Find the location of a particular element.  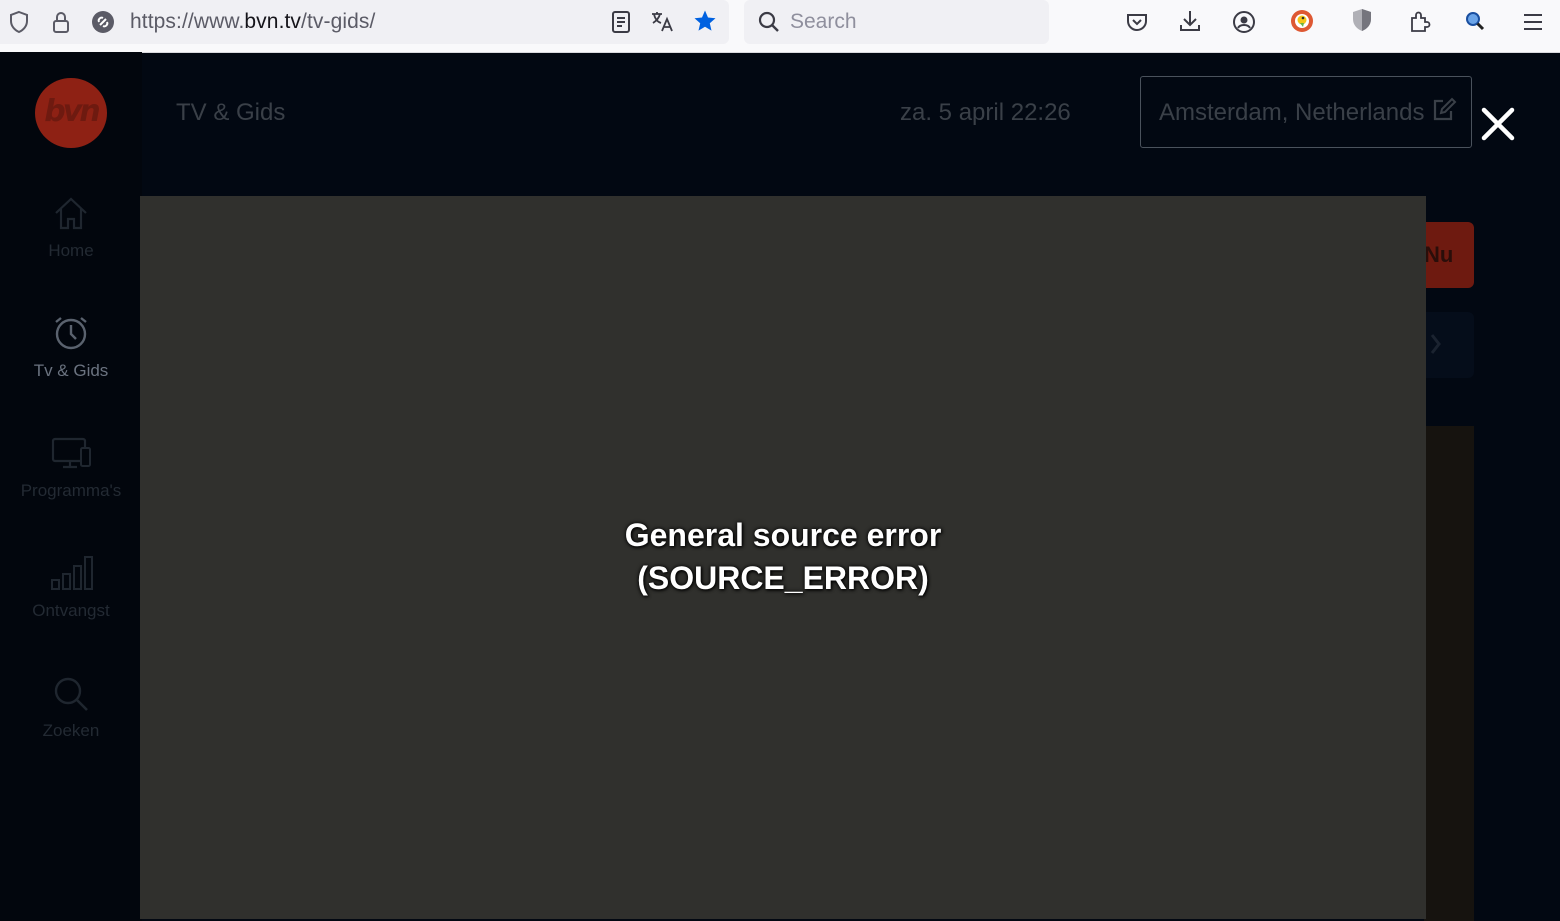

shield-icon is located at coordinates (19, 22).